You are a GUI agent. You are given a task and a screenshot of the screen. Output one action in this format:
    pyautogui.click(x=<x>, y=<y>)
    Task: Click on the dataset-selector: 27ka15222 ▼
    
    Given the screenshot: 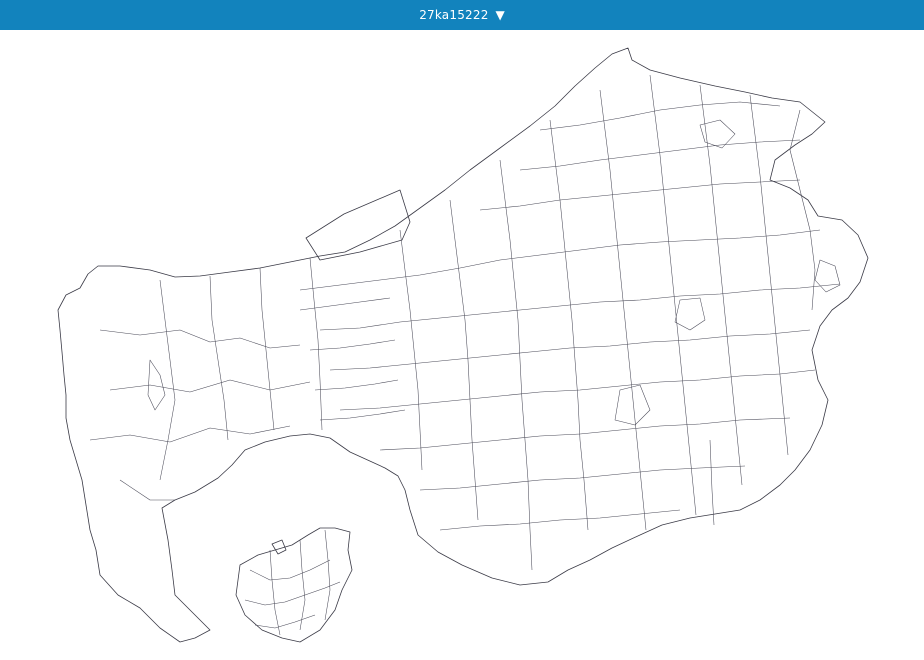 What is the action you would take?
    pyautogui.click(x=462, y=15)
    